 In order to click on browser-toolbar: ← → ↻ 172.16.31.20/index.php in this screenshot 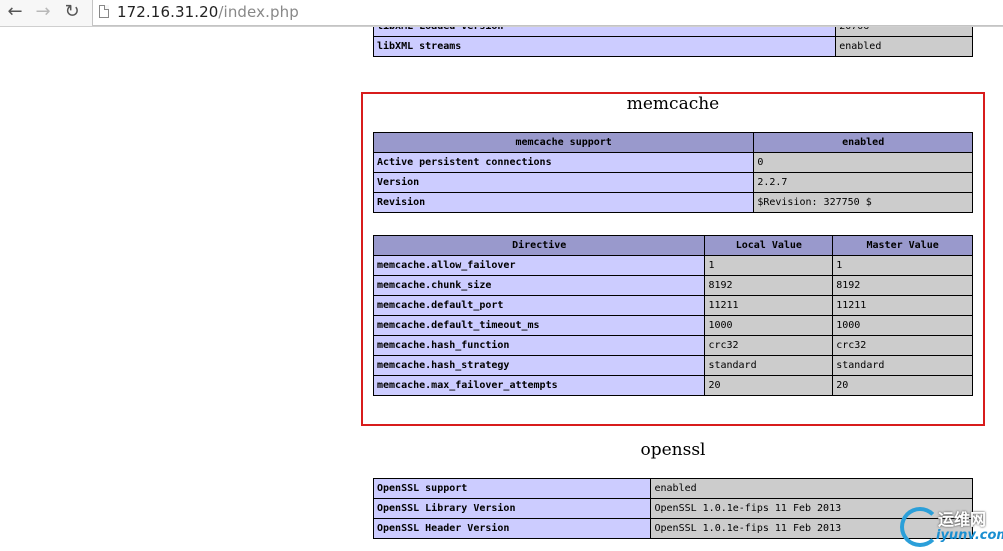, I will do `click(501, 13)`.